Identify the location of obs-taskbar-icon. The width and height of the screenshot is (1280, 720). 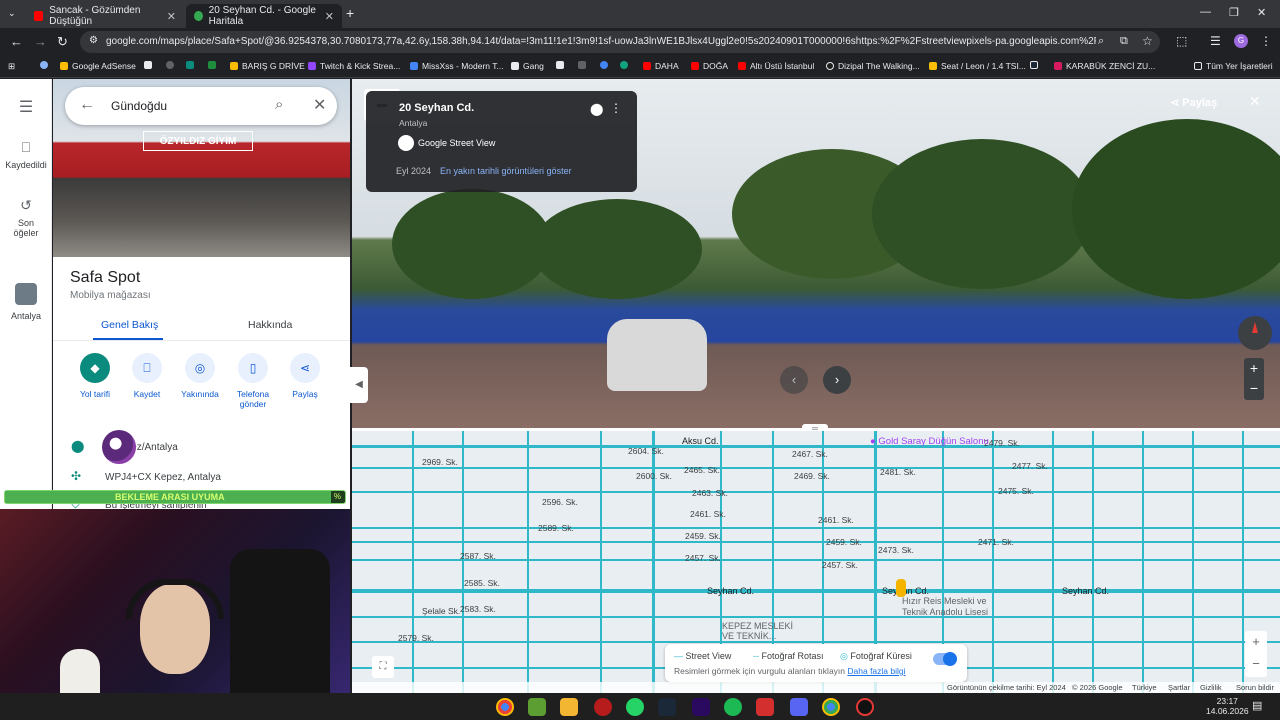
(865, 707).